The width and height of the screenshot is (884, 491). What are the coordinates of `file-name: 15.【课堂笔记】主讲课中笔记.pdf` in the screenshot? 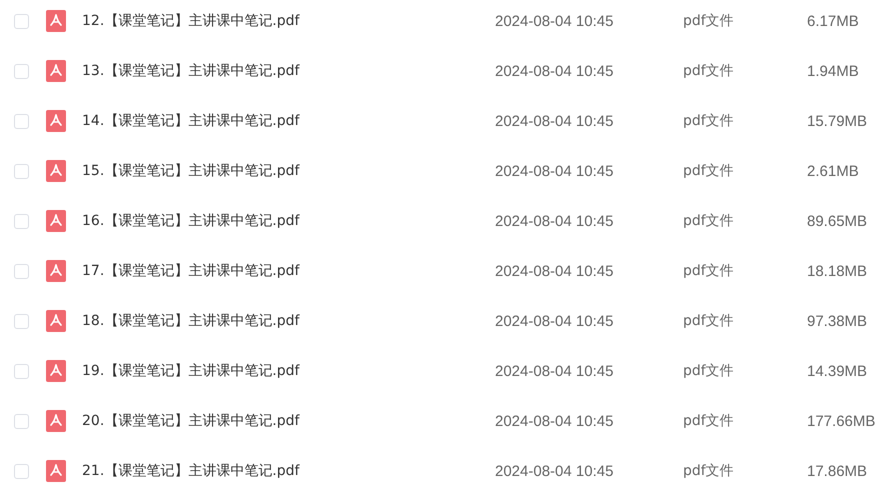 It's located at (288, 171).